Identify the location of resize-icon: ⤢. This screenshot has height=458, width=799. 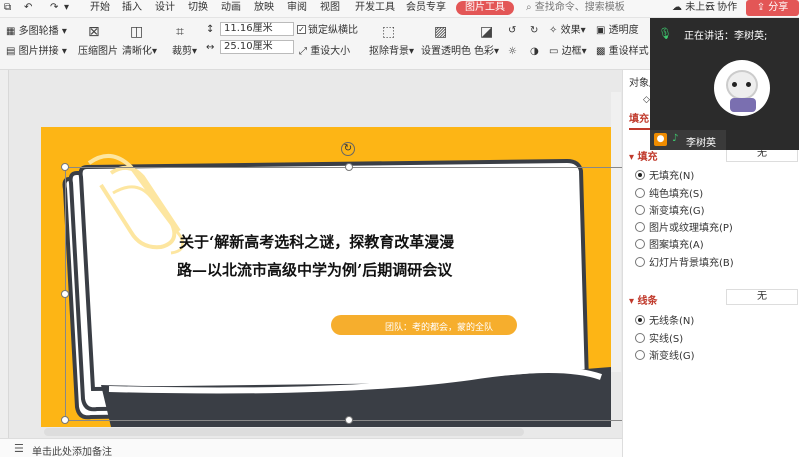
(303, 51).